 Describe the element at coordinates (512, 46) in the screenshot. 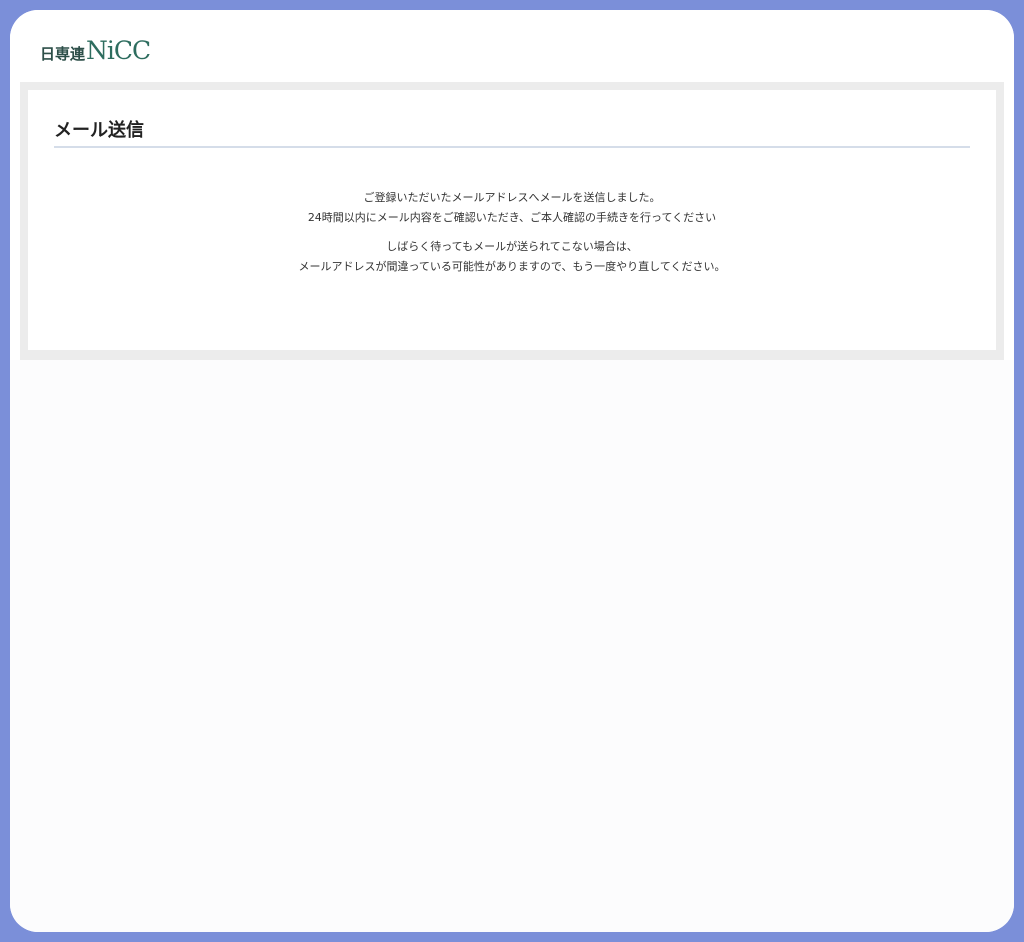

I see `site-header: 日専連 NiCC` at that location.